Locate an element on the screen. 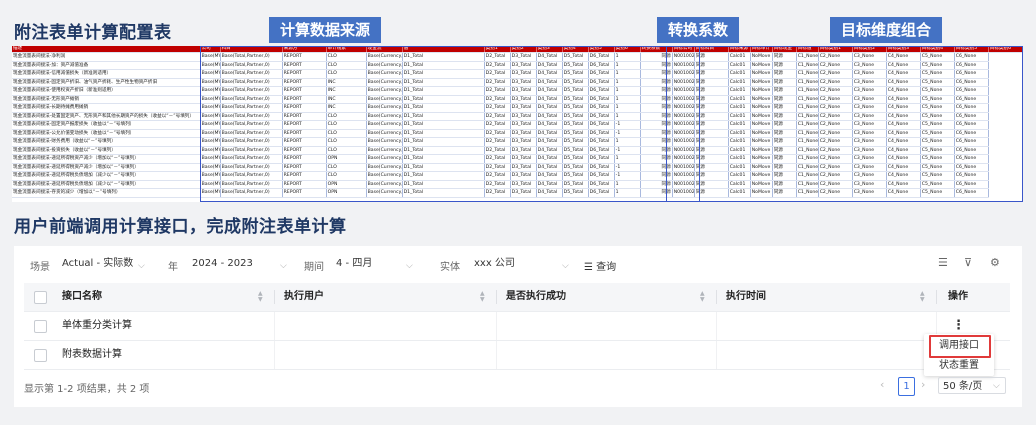  select-all-checkbox is located at coordinates (40, 297).